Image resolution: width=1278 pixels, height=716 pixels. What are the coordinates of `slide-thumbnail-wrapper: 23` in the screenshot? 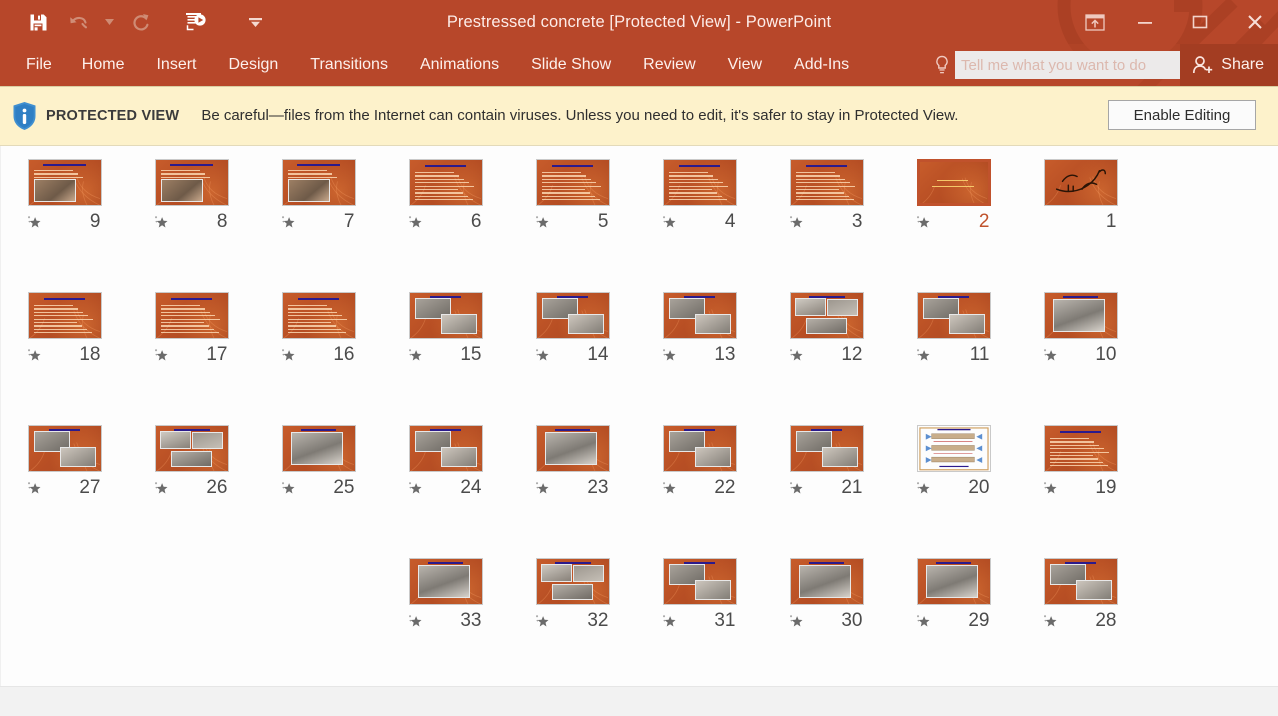 It's located at (572, 461).